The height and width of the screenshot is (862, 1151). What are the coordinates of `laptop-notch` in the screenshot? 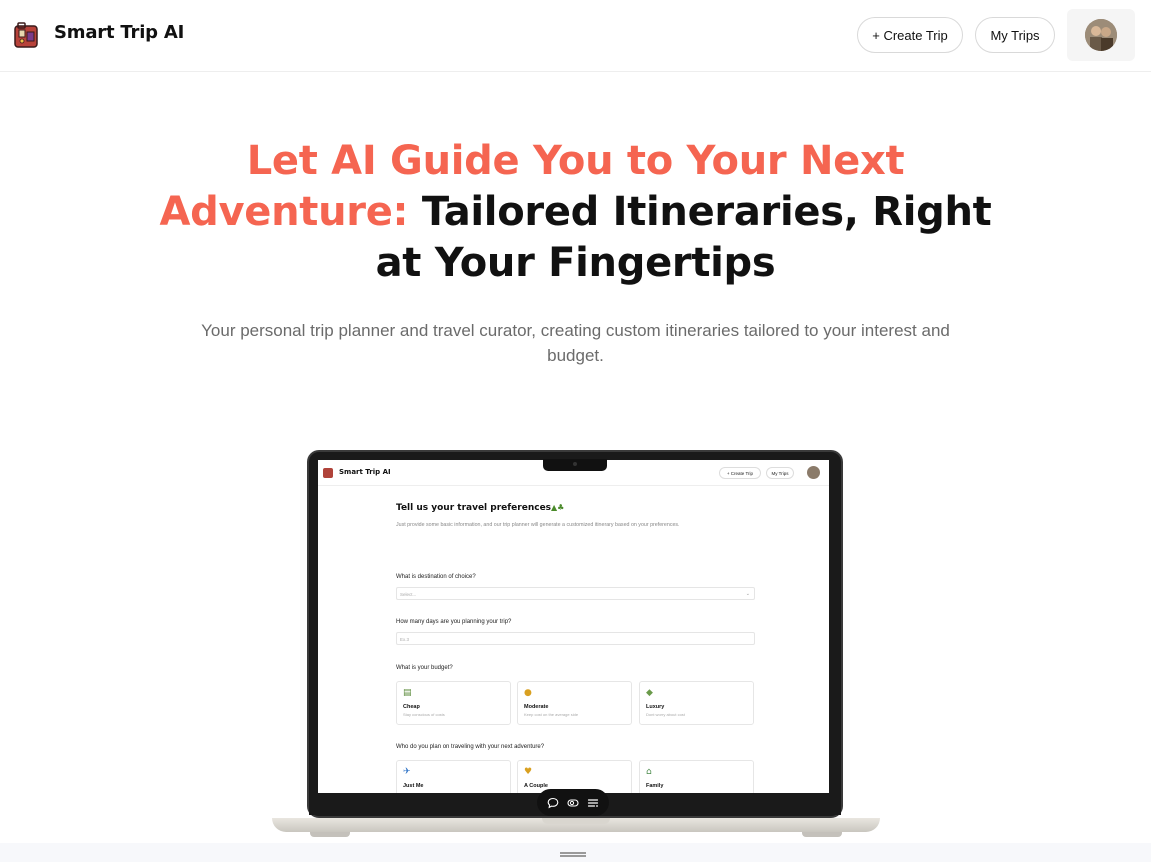 It's located at (575, 465).